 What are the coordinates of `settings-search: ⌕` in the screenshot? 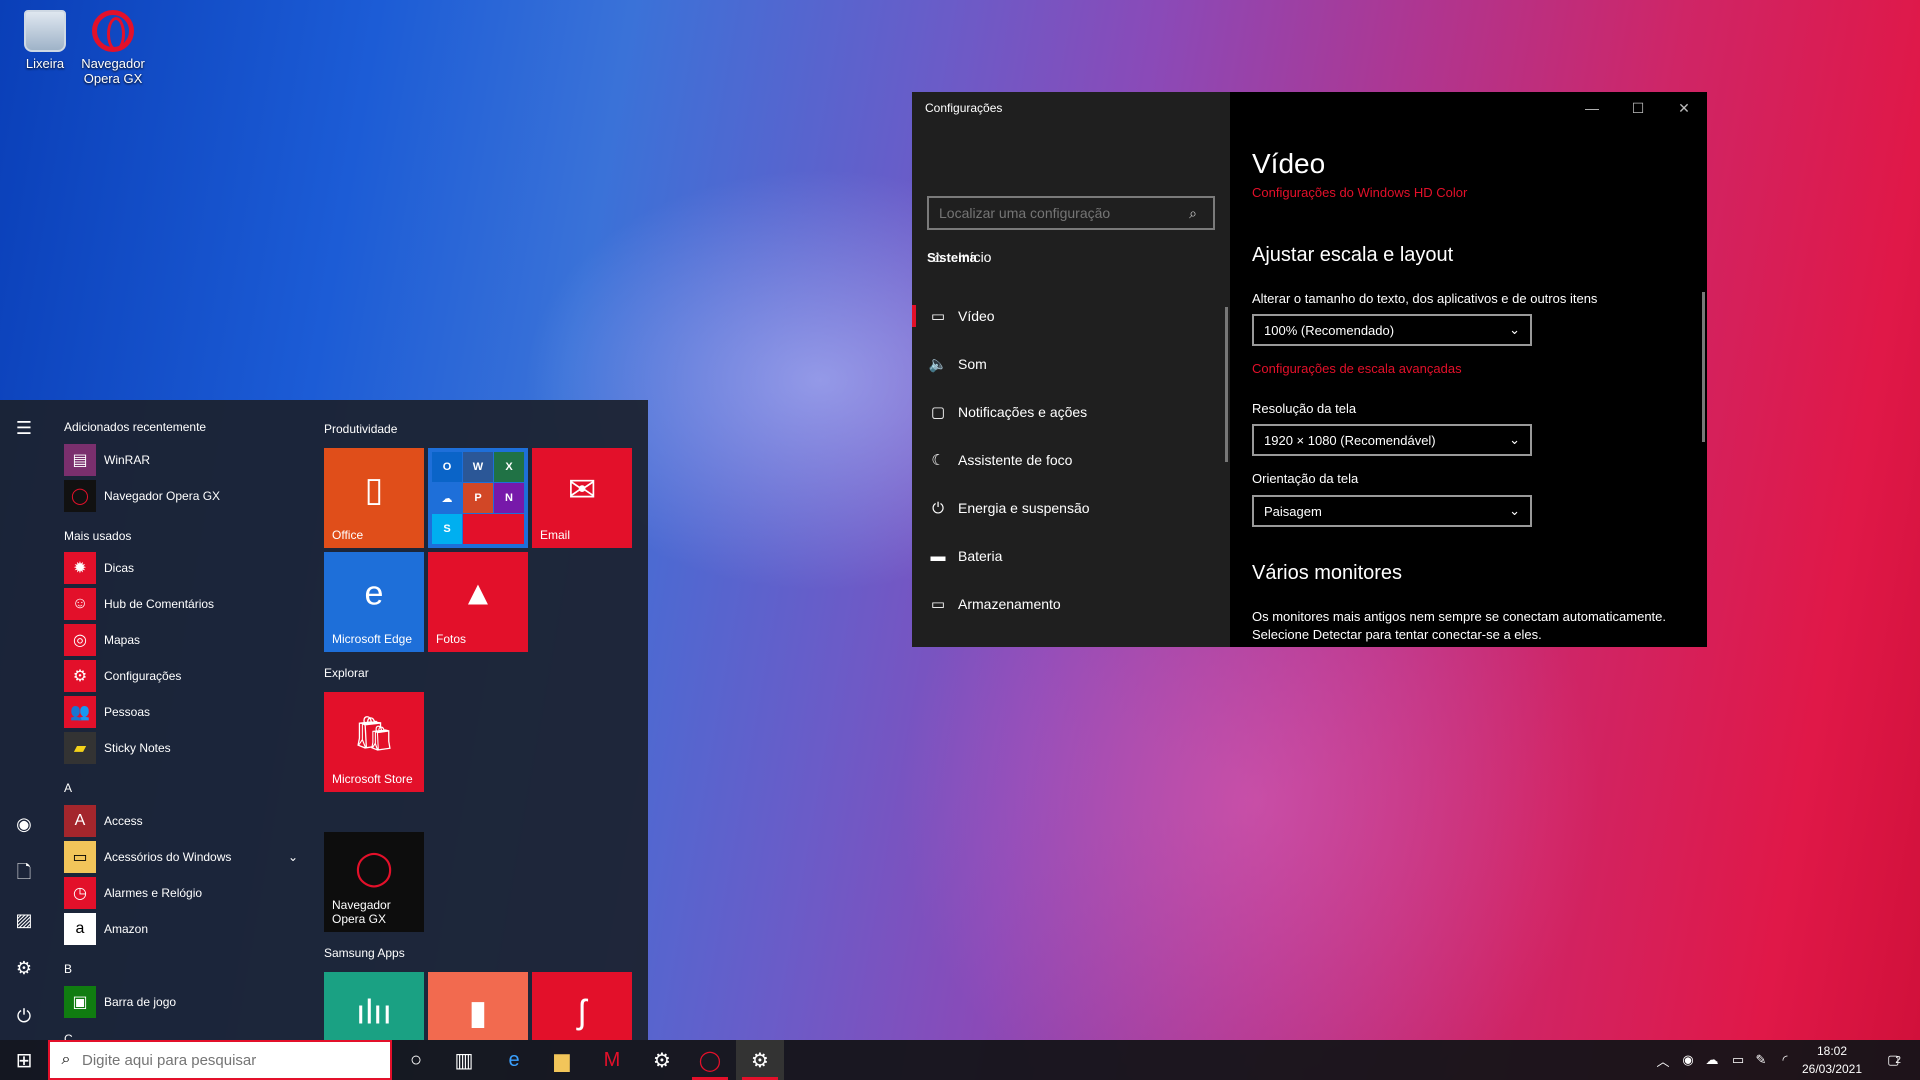 It's located at (1071, 213).